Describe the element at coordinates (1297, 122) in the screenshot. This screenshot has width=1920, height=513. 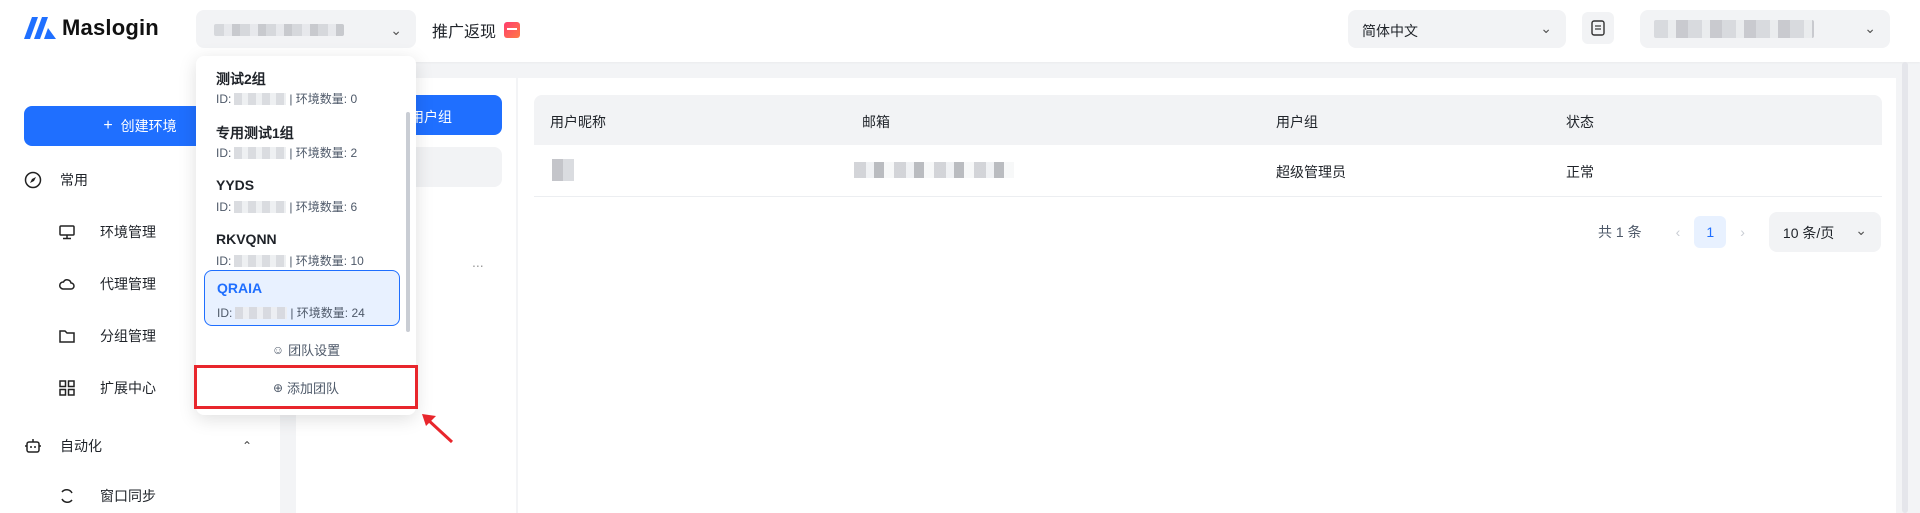
I see `column-header: 用户组` at that location.